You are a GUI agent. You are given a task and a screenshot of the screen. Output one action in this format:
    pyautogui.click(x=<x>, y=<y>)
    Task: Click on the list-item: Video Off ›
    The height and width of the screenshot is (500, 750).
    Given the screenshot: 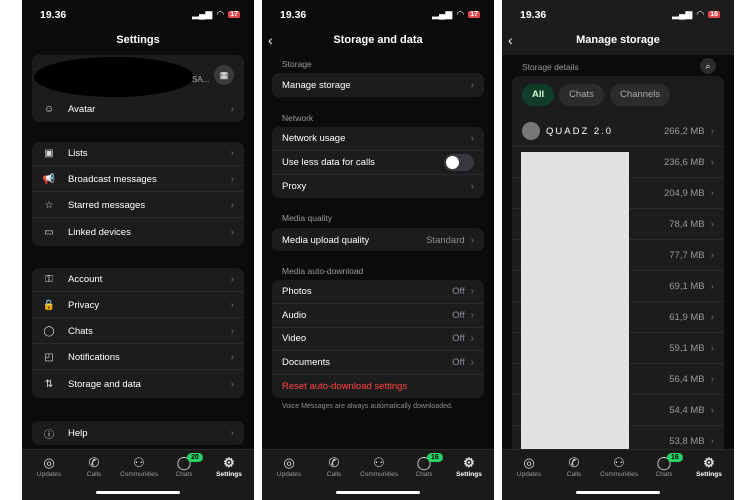 What is the action you would take?
    pyautogui.click(x=378, y=339)
    